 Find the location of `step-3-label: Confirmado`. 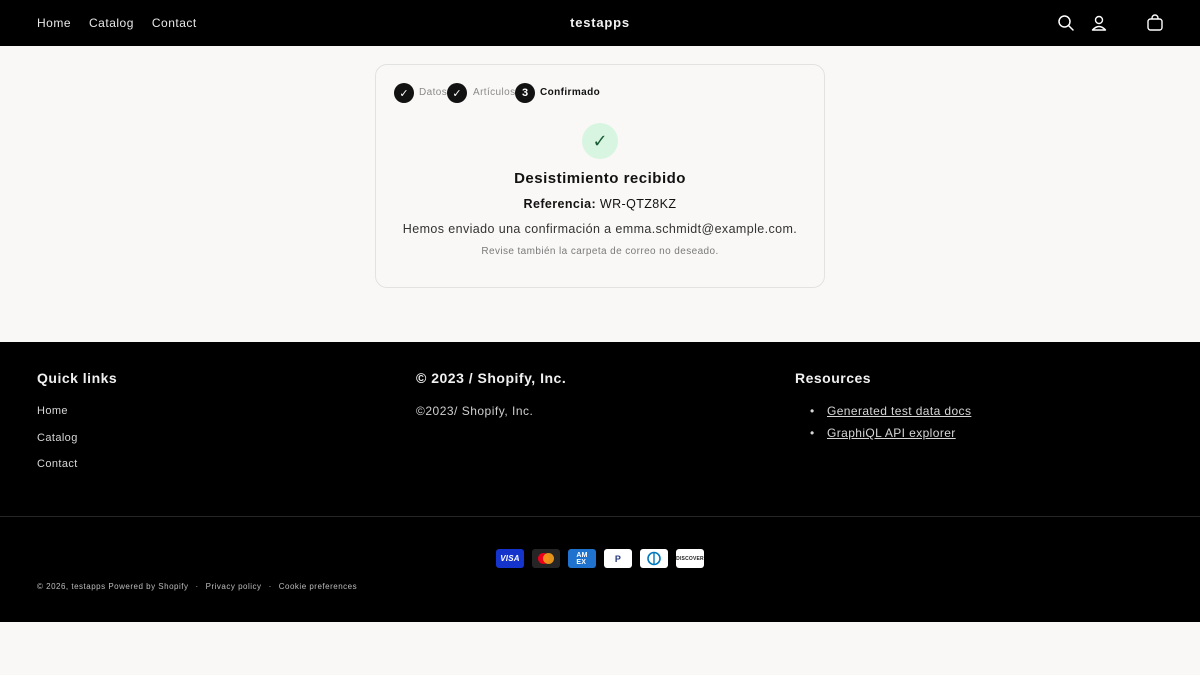

step-3-label: Confirmado is located at coordinates (570, 92).